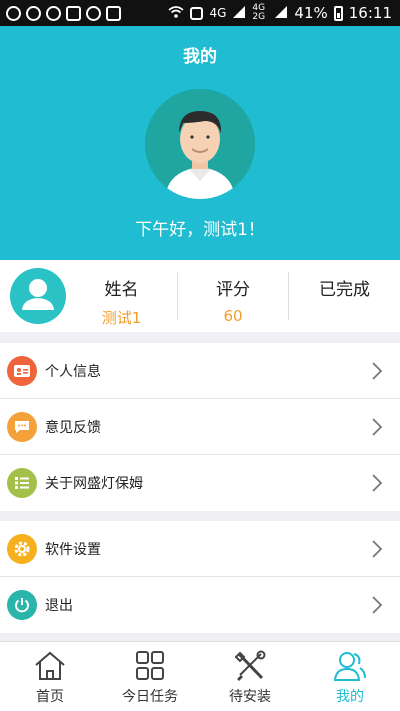 This screenshot has height=711, width=400. Describe the element at coordinates (73, 371) in the screenshot. I see `menu-item-label: 个人信息` at that location.